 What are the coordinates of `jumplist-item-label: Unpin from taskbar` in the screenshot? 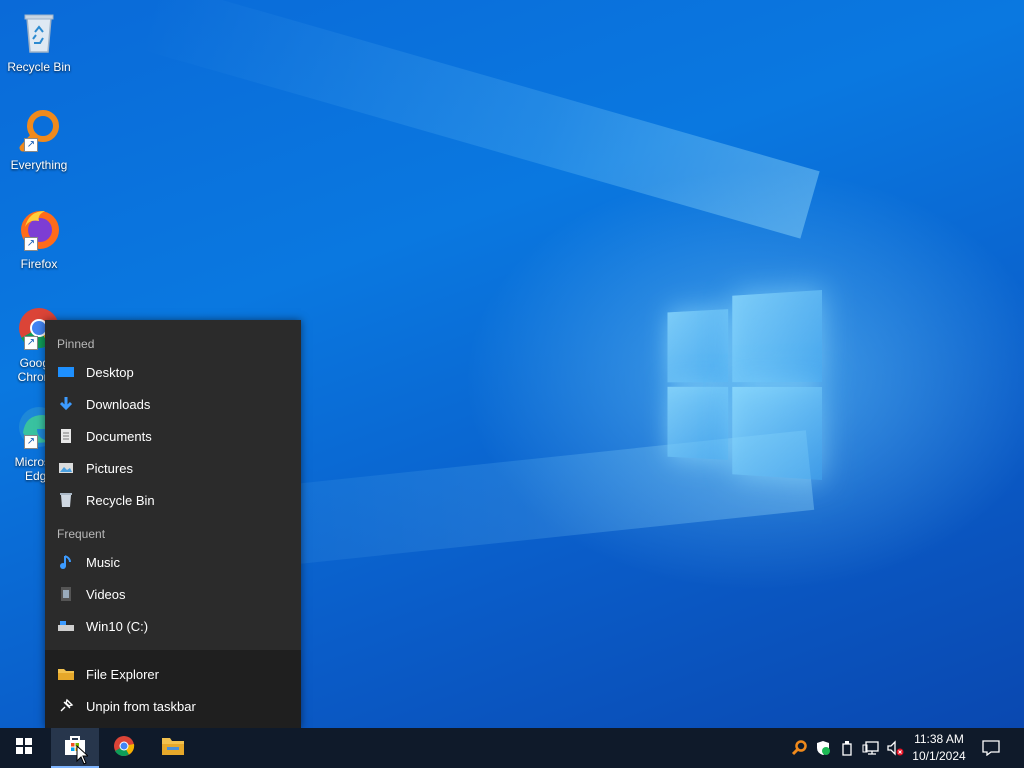 It's located at (141, 706).